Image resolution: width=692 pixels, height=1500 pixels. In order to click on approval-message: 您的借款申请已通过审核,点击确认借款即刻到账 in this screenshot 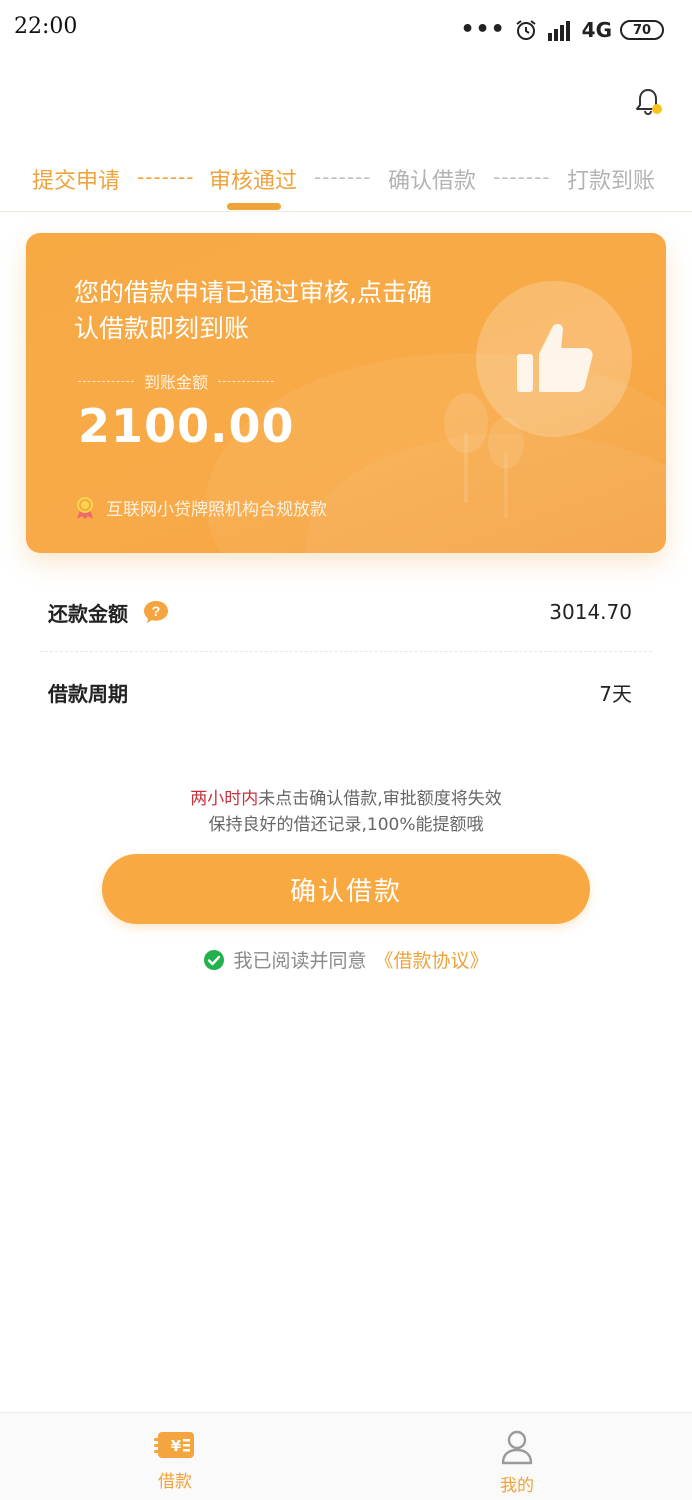, I will do `click(253, 310)`.